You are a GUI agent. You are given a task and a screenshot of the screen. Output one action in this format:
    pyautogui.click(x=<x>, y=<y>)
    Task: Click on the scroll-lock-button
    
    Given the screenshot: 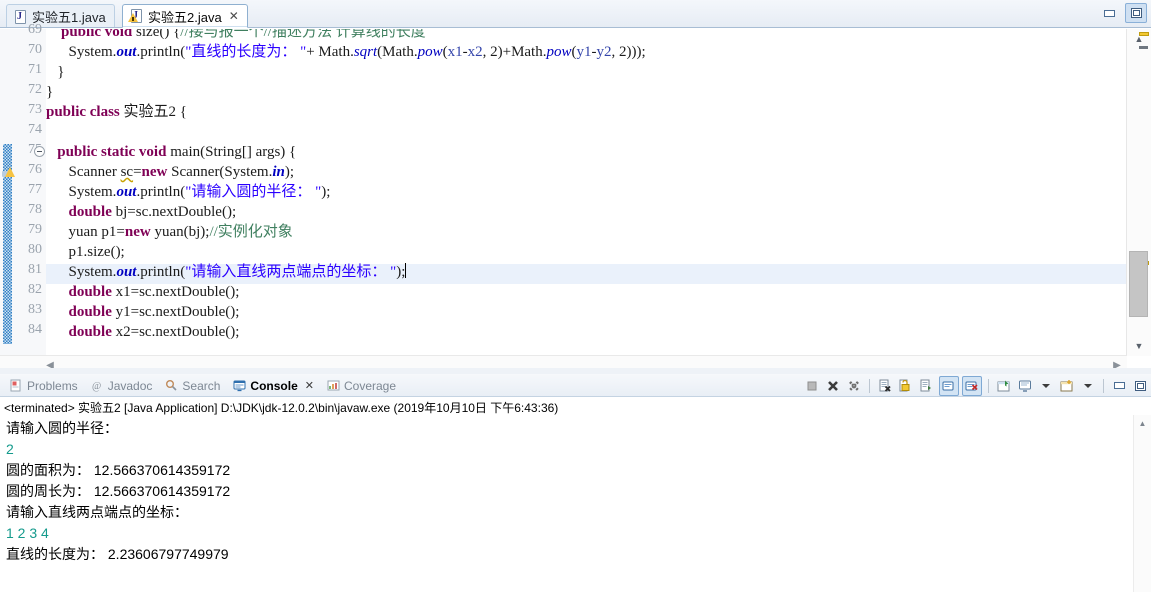 What is the action you would take?
    pyautogui.click(x=906, y=386)
    